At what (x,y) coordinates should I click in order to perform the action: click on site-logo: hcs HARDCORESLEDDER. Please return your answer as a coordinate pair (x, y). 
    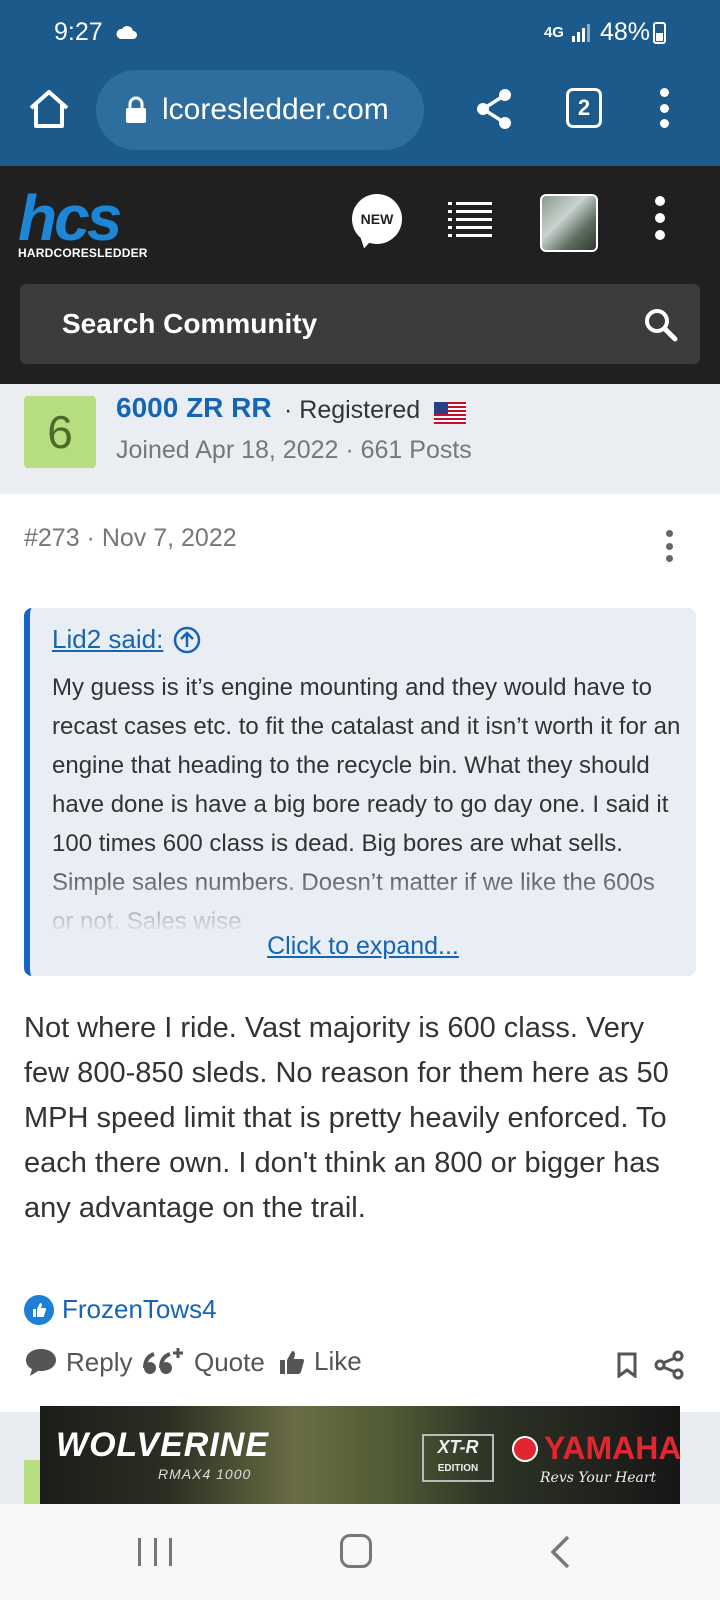
    Looking at the image, I should click on (83, 221).